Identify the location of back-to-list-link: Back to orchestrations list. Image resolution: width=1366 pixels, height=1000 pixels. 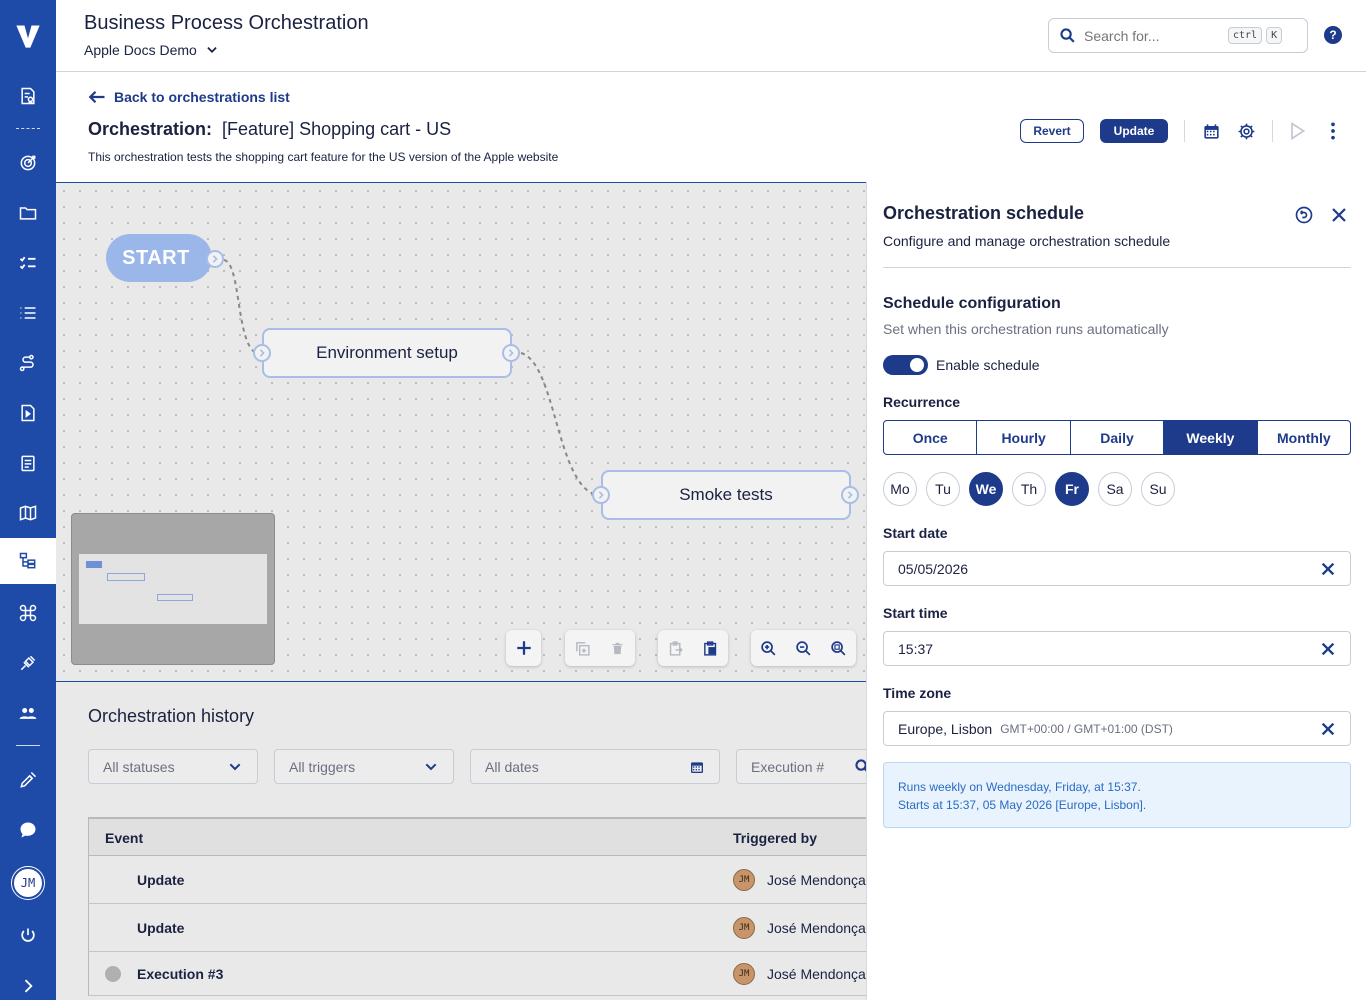
(189, 97).